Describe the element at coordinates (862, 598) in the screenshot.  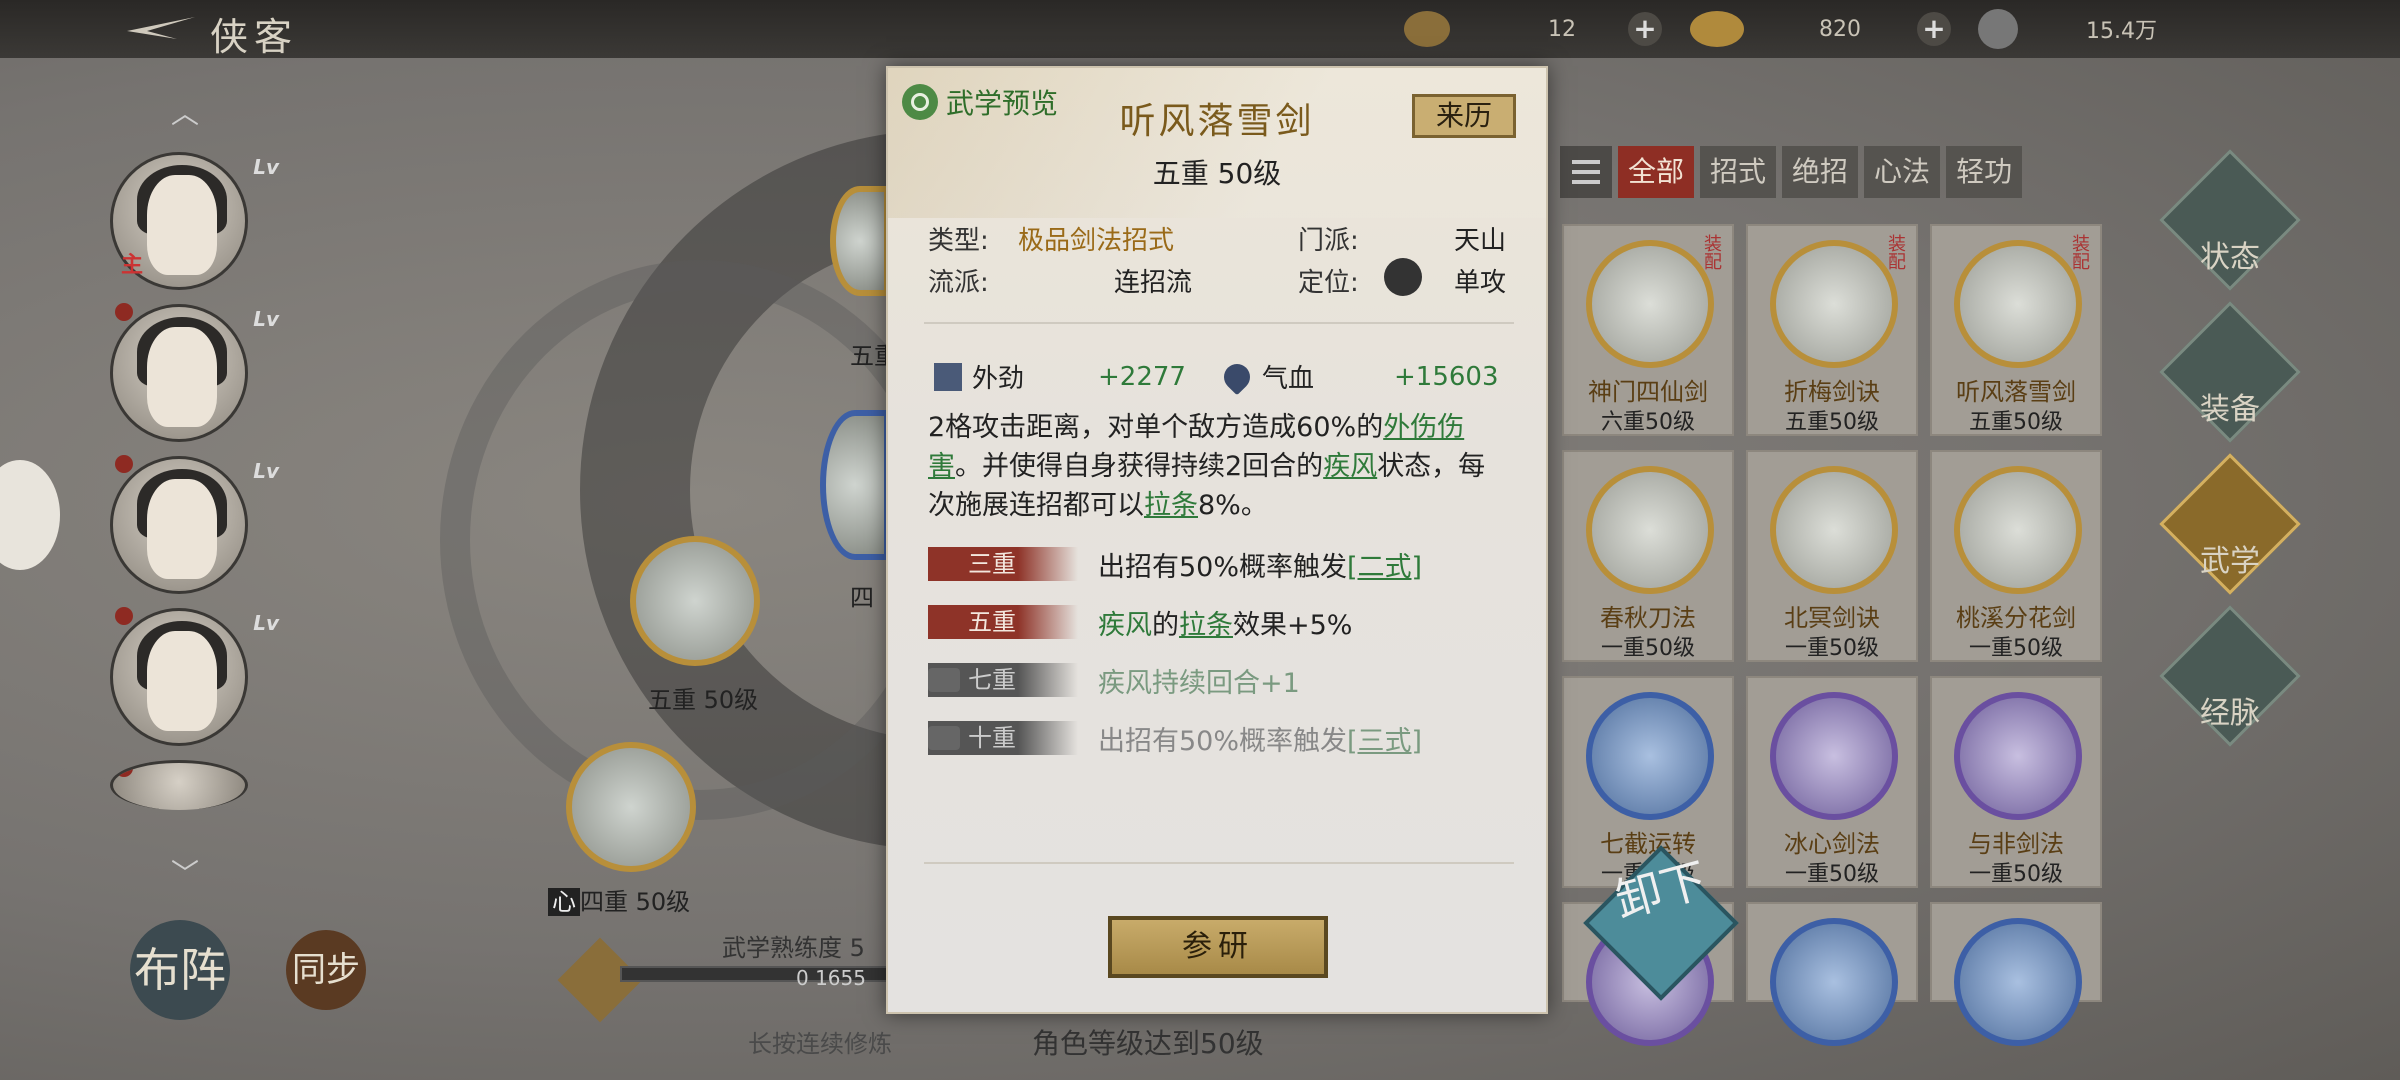
I see `skill-node-right-level: 四` at that location.